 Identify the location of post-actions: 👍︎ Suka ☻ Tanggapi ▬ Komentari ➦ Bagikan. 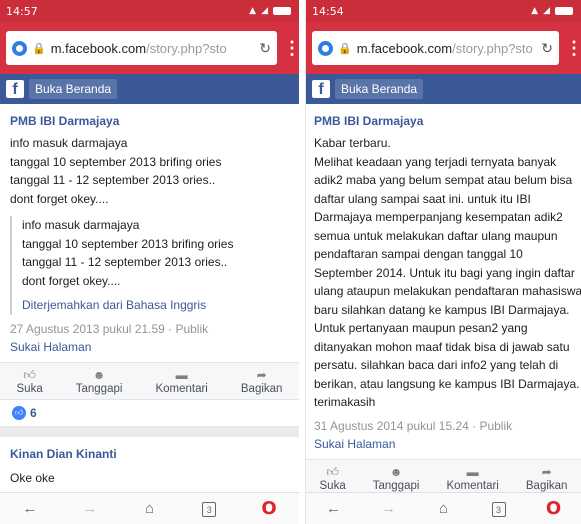
(443, 477).